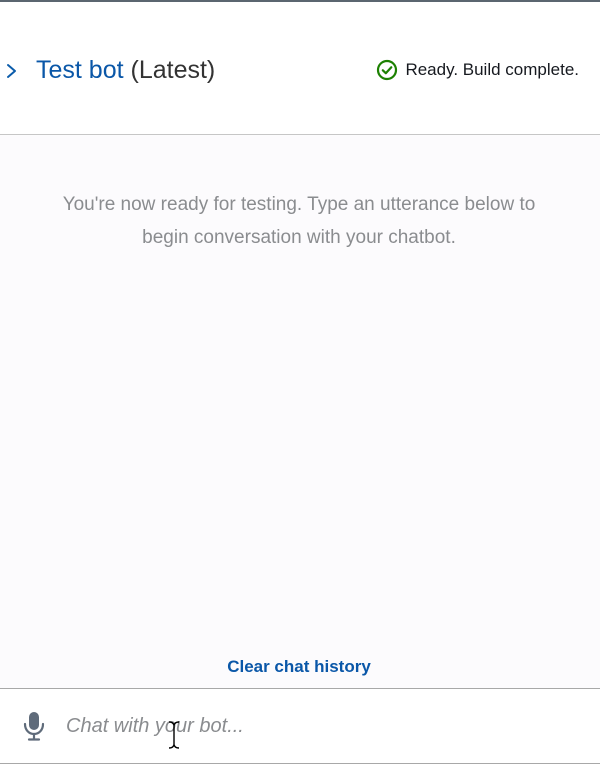 The width and height of the screenshot is (600, 767). I want to click on chevron-right-icon, so click(12, 70).